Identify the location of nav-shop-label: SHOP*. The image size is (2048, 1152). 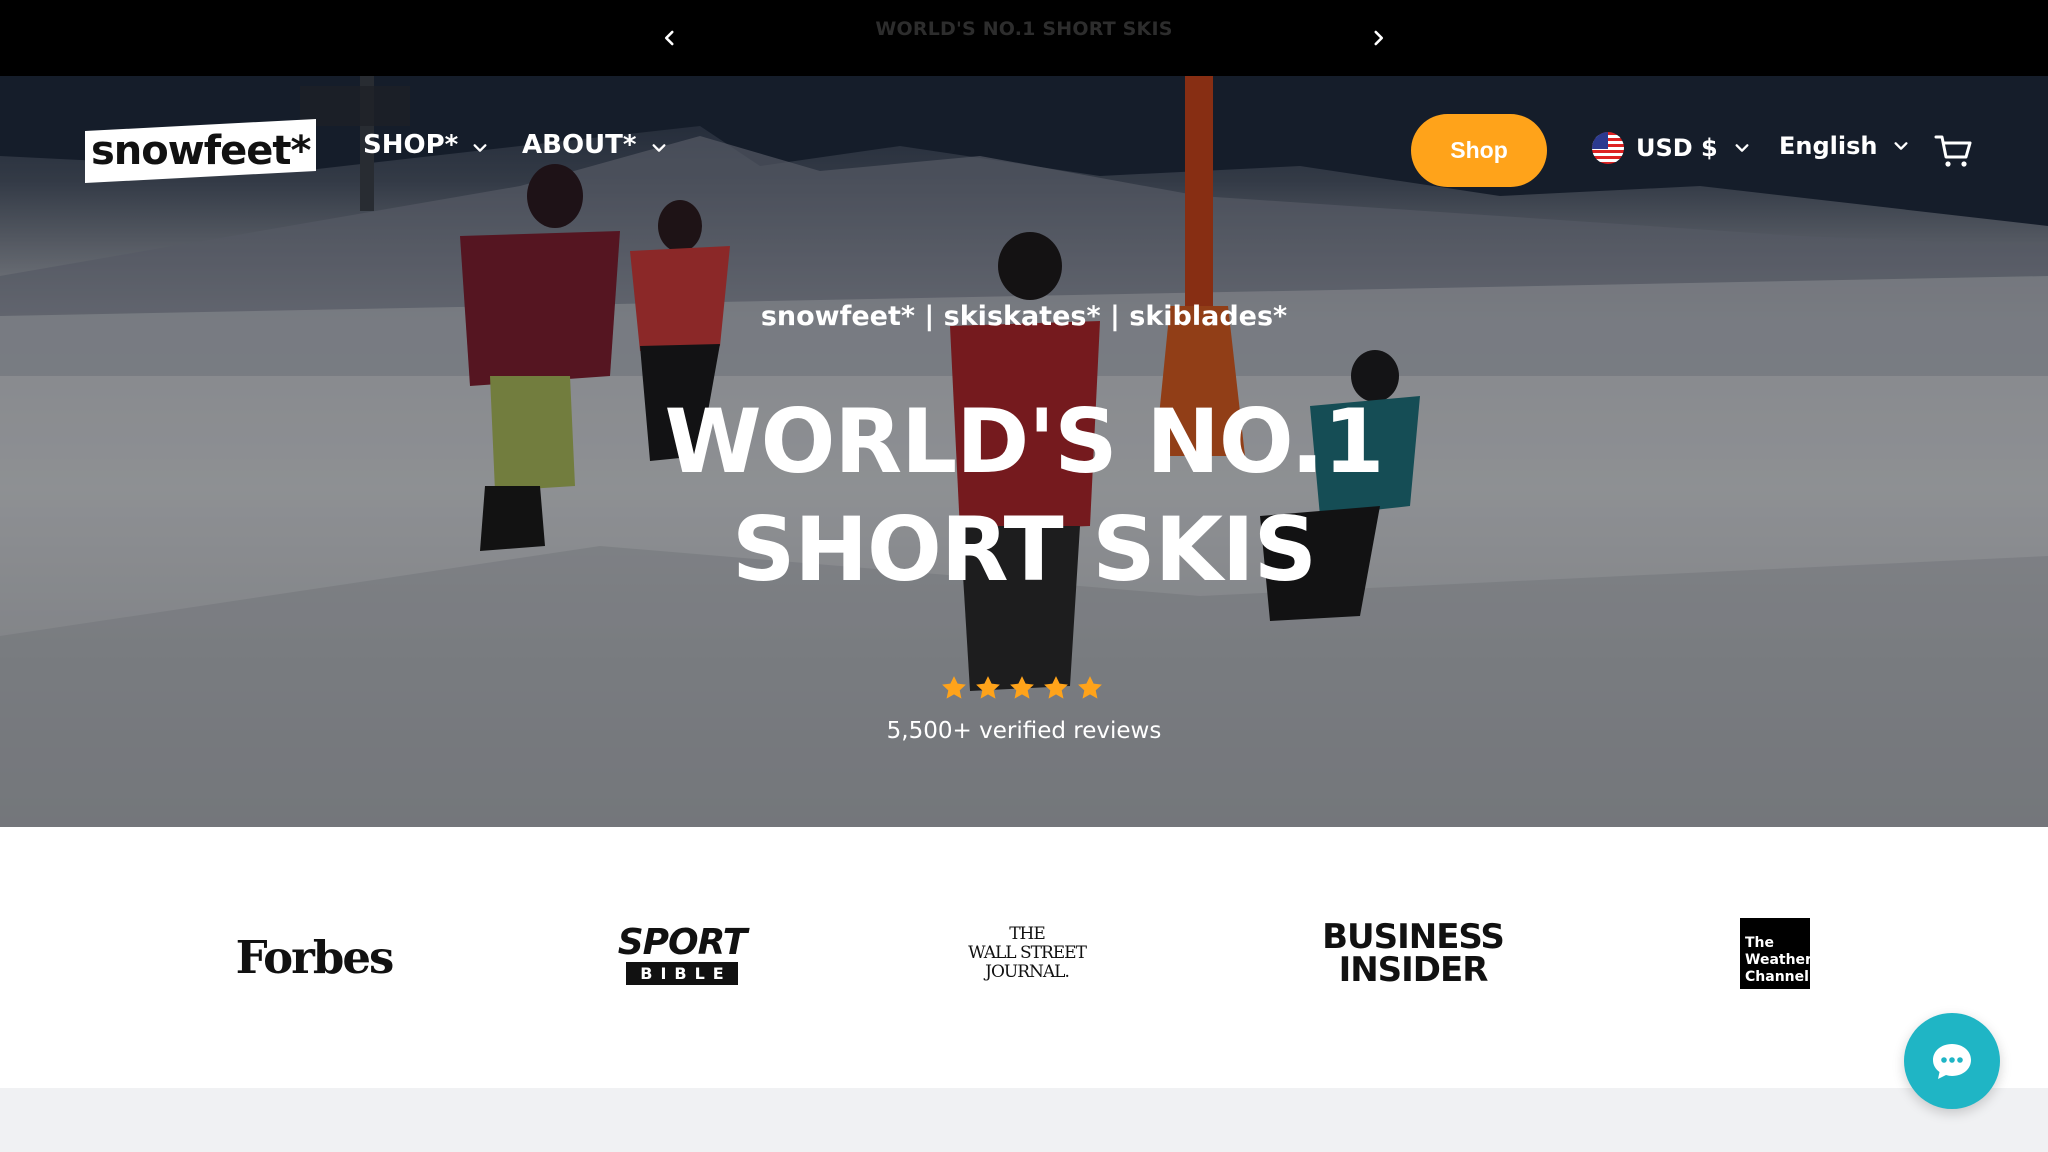
(411, 145).